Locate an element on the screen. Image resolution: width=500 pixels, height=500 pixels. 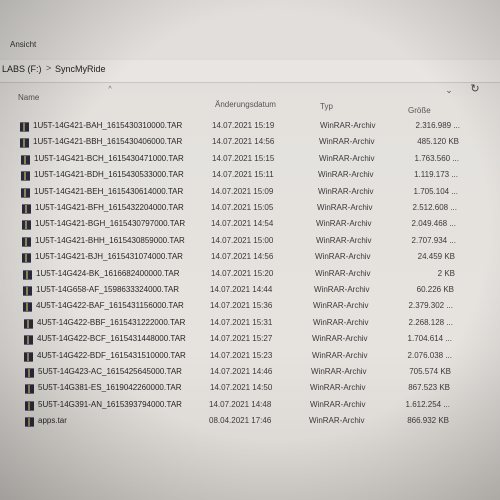
file-size: 60.226 KB is located at coordinates (435, 289).